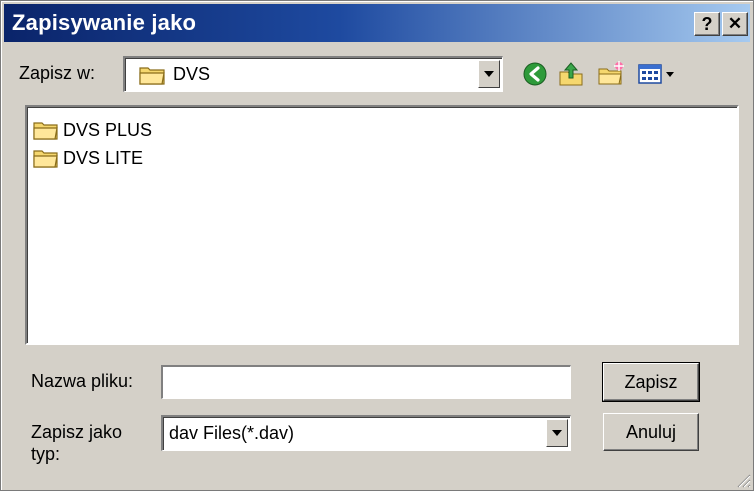 This screenshot has height=491, width=754. Describe the element at coordinates (77, 432) in the screenshot. I see `filetype-label-line1: Zapisz jako` at that location.